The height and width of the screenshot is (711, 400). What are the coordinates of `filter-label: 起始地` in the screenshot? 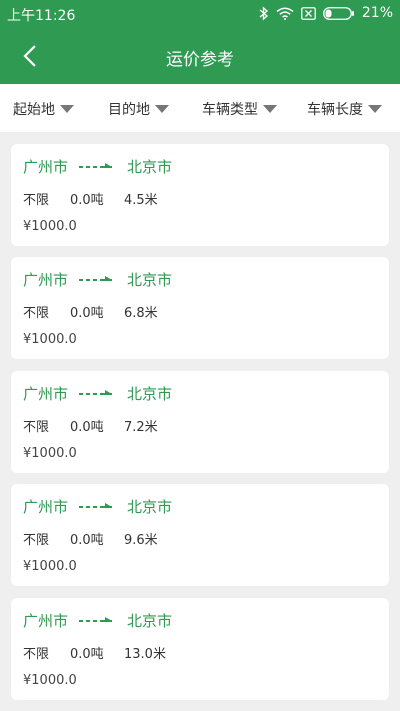 It's located at (34, 110).